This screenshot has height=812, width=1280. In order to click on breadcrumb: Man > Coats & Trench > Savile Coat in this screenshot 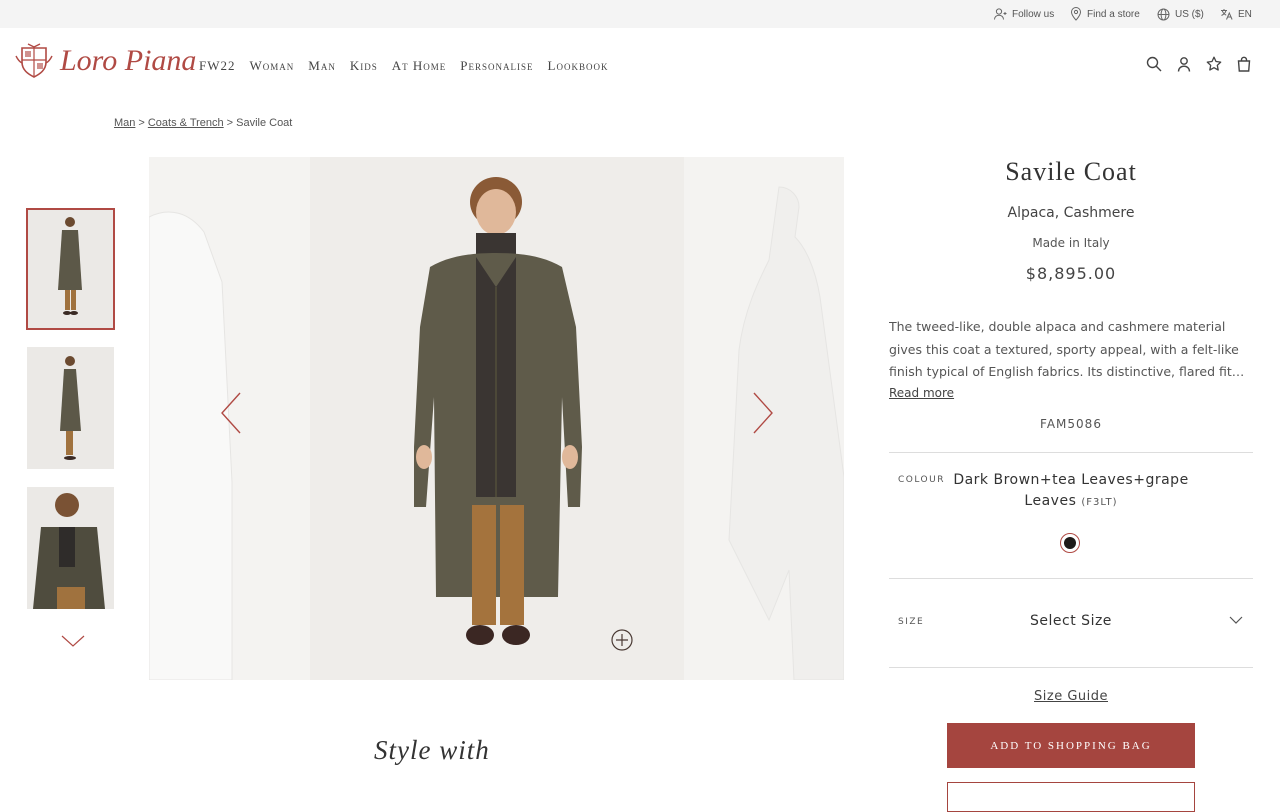, I will do `click(203, 123)`.